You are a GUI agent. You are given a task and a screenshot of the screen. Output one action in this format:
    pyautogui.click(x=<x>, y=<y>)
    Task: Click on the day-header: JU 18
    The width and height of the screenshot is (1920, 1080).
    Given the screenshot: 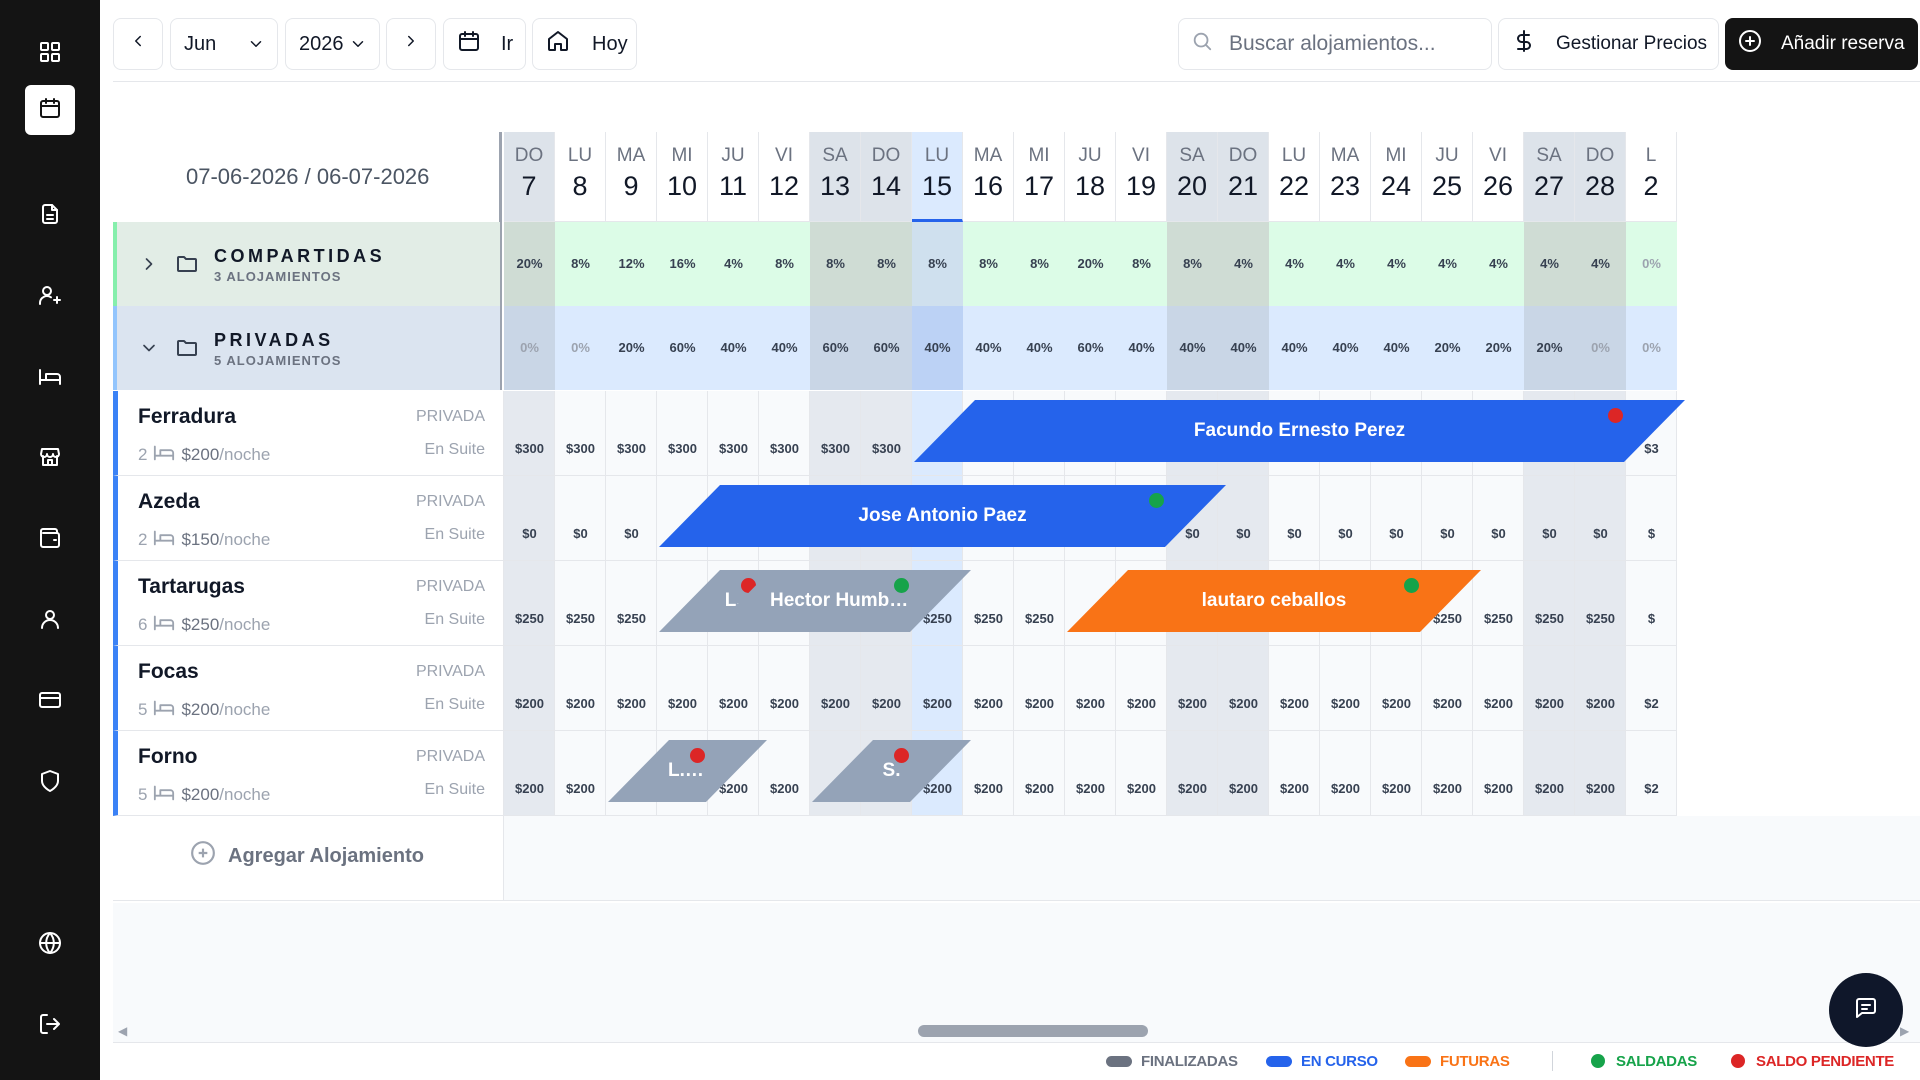 What is the action you would take?
    pyautogui.click(x=1090, y=177)
    